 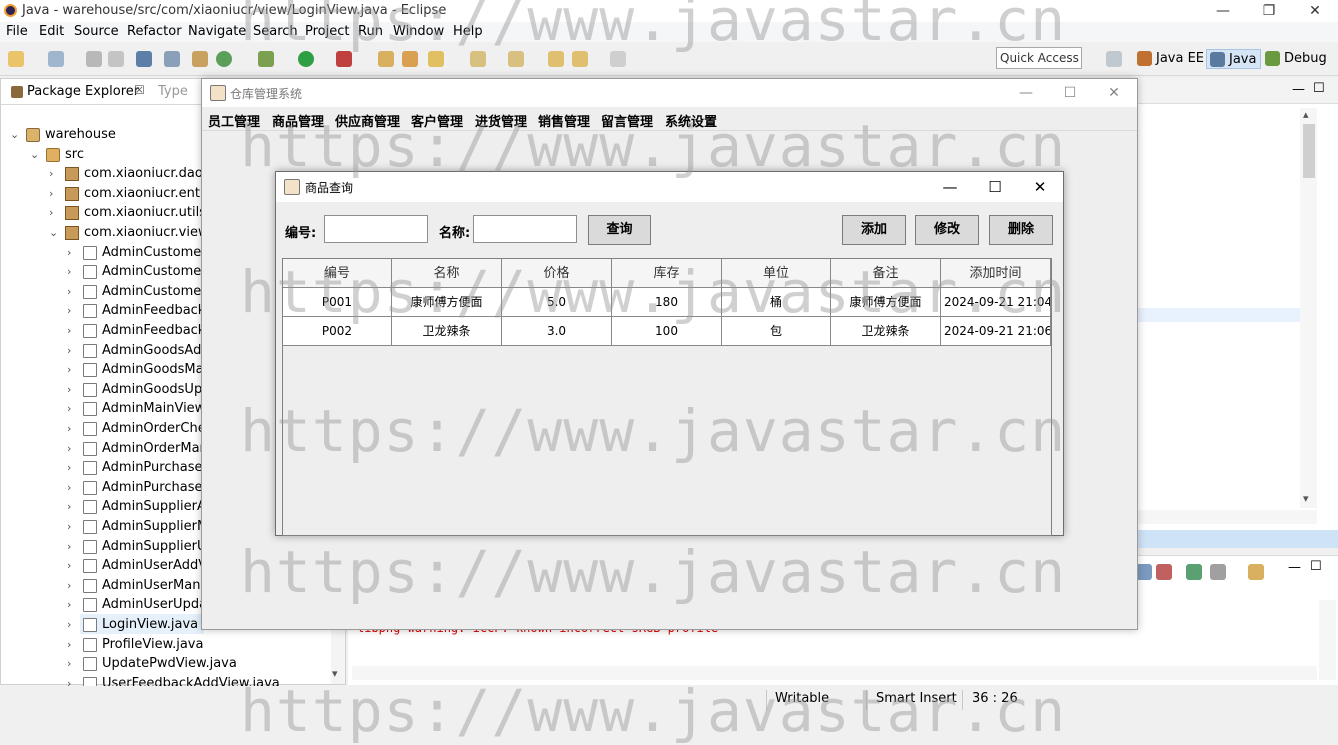 I want to click on save-icon, so click(x=94, y=59).